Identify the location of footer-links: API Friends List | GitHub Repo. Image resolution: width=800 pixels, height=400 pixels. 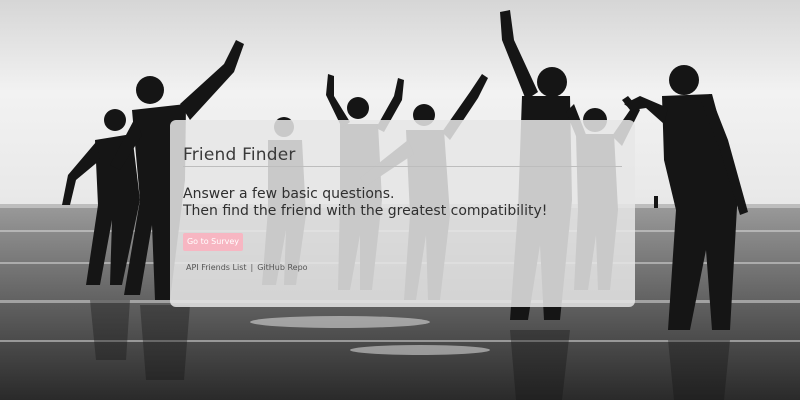
(247, 267).